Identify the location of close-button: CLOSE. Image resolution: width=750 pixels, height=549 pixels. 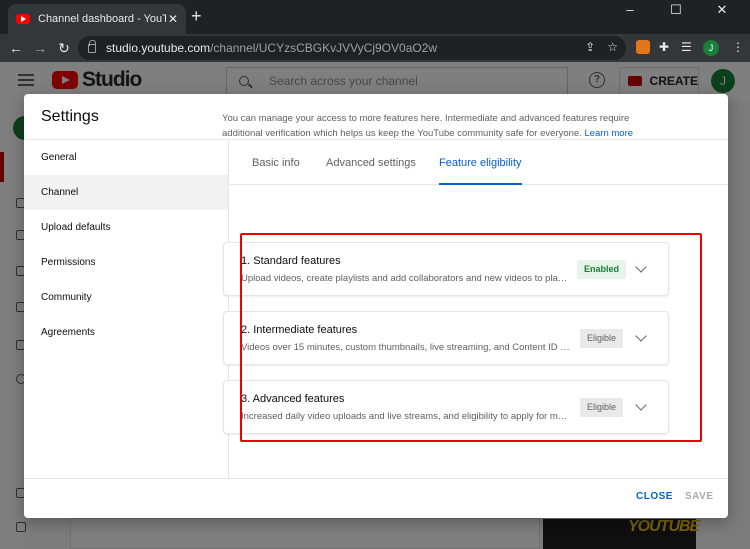
(654, 496).